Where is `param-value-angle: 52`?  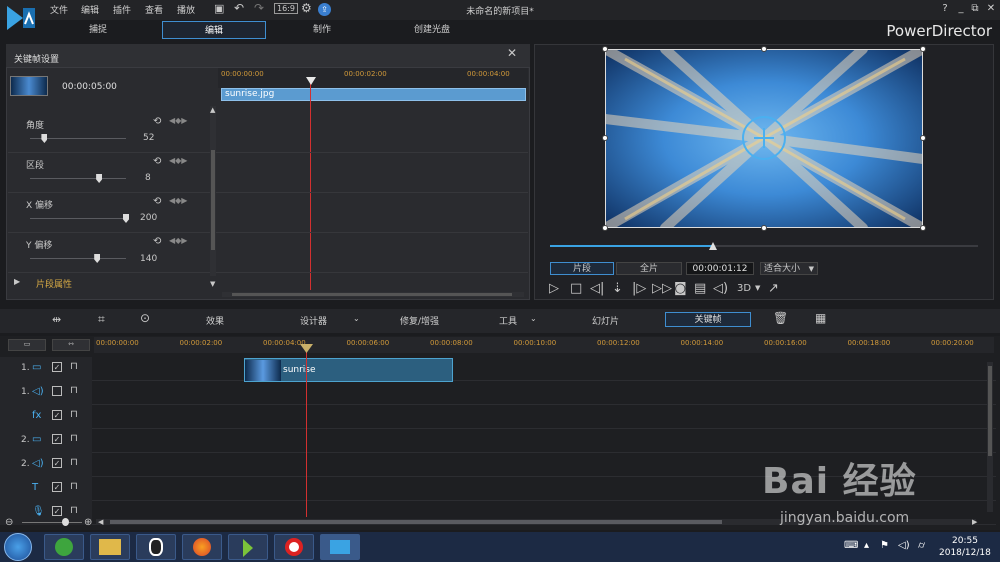
param-value-angle: 52 is located at coordinates (148, 138).